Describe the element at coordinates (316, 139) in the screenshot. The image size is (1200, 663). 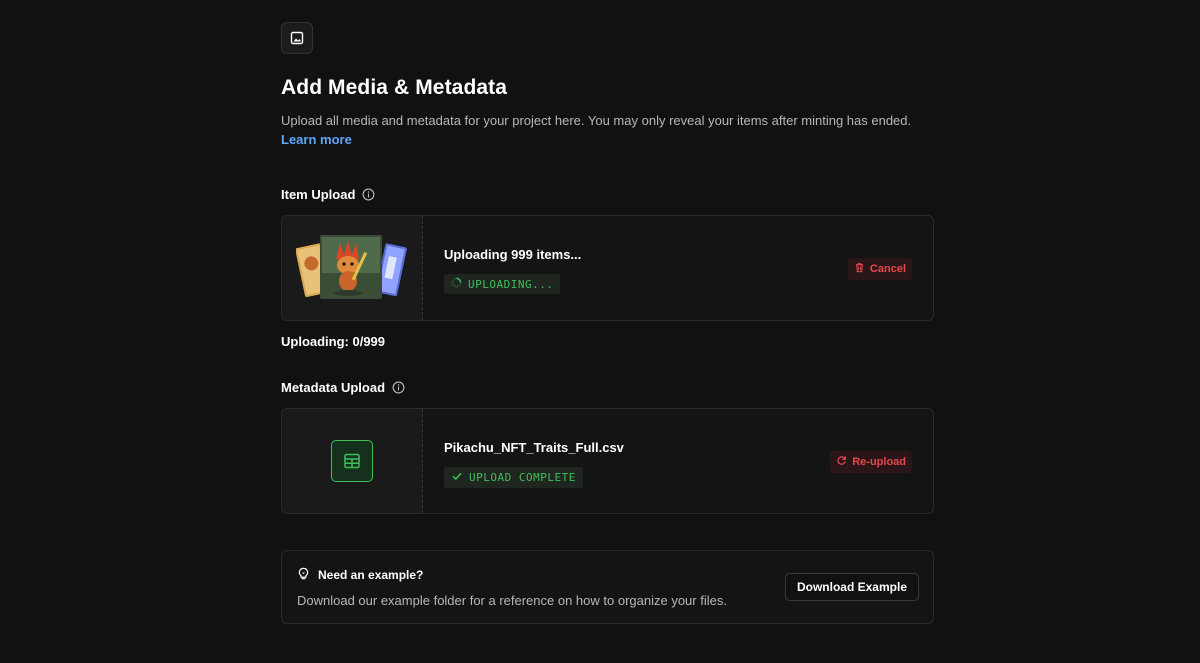
I see `learn-more-link: Learn more` at that location.